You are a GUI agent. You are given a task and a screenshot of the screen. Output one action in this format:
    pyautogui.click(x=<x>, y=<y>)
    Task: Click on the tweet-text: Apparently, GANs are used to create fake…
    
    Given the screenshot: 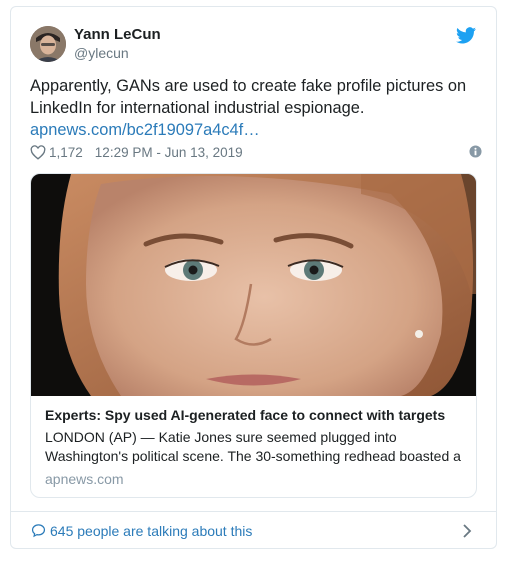 What is the action you would take?
    pyautogui.click(x=248, y=97)
    